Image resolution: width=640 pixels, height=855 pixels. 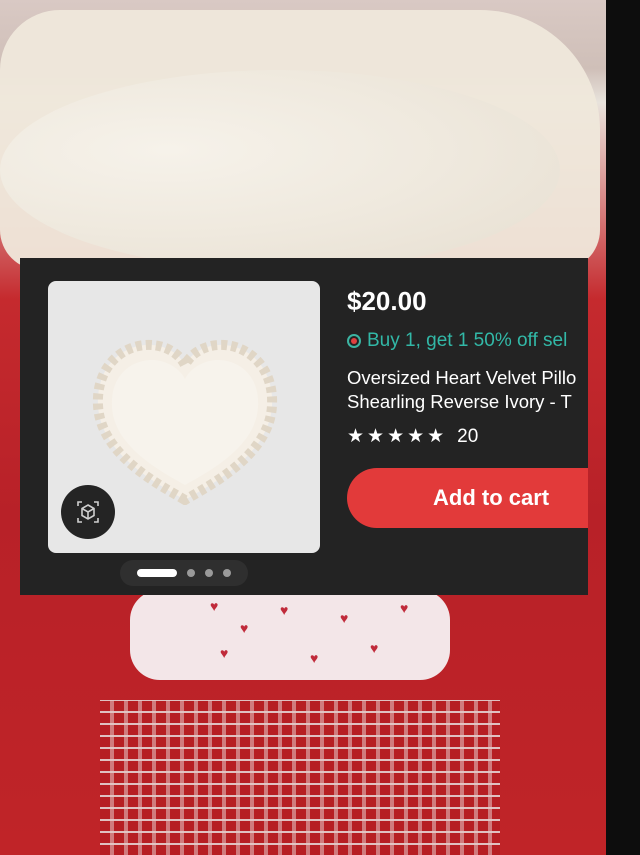 I want to click on heart-print-pillow-photo: ♥ ♥ ♥ ♥ ♥ ♥ ♥ ♥, so click(x=290, y=635).